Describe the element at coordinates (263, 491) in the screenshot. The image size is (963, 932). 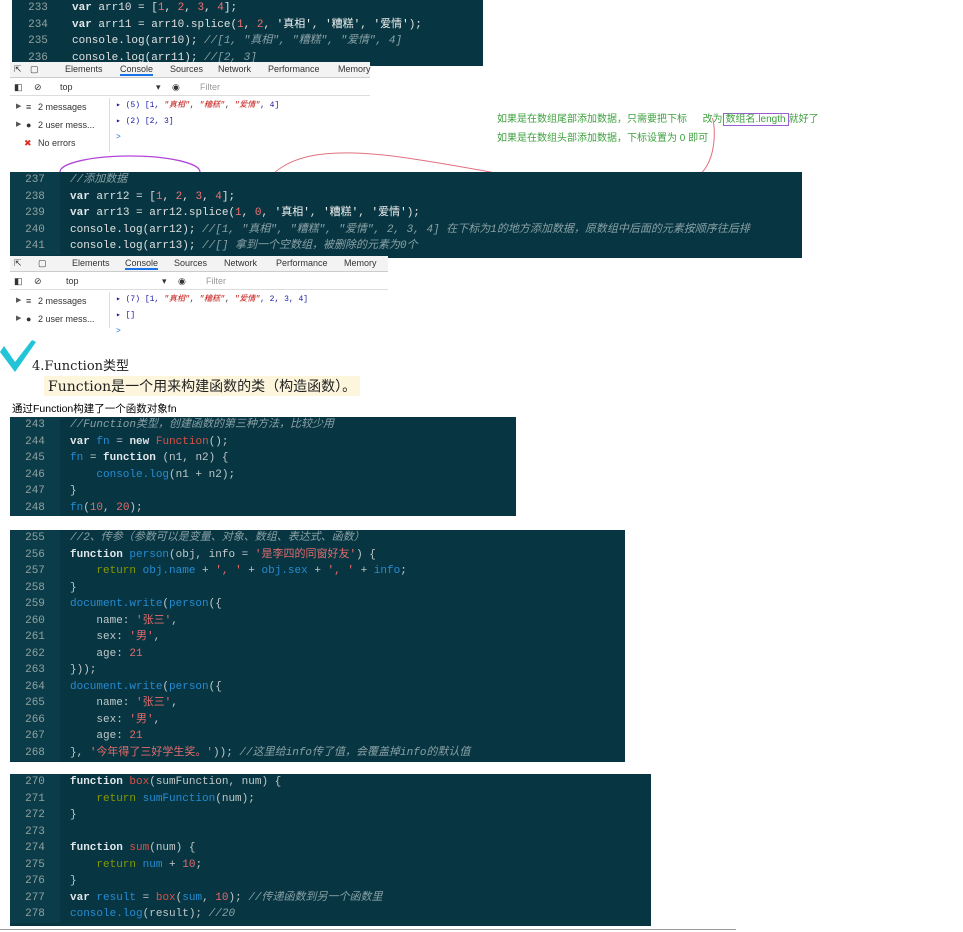
I see `code-line: 247}` at that location.